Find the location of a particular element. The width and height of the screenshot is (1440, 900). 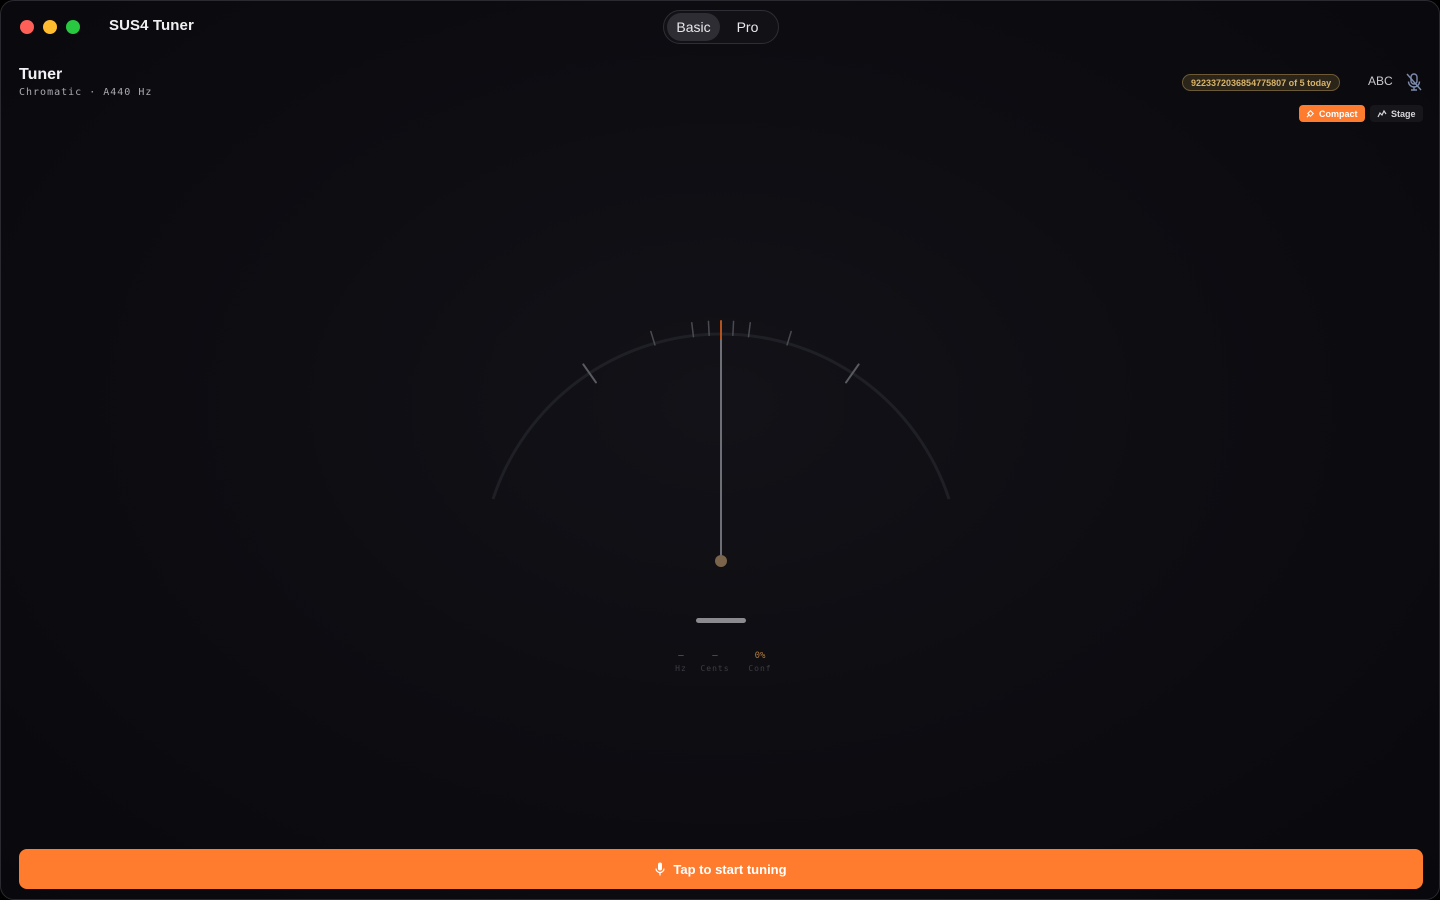

confidence-label: Conf is located at coordinates (760, 668).